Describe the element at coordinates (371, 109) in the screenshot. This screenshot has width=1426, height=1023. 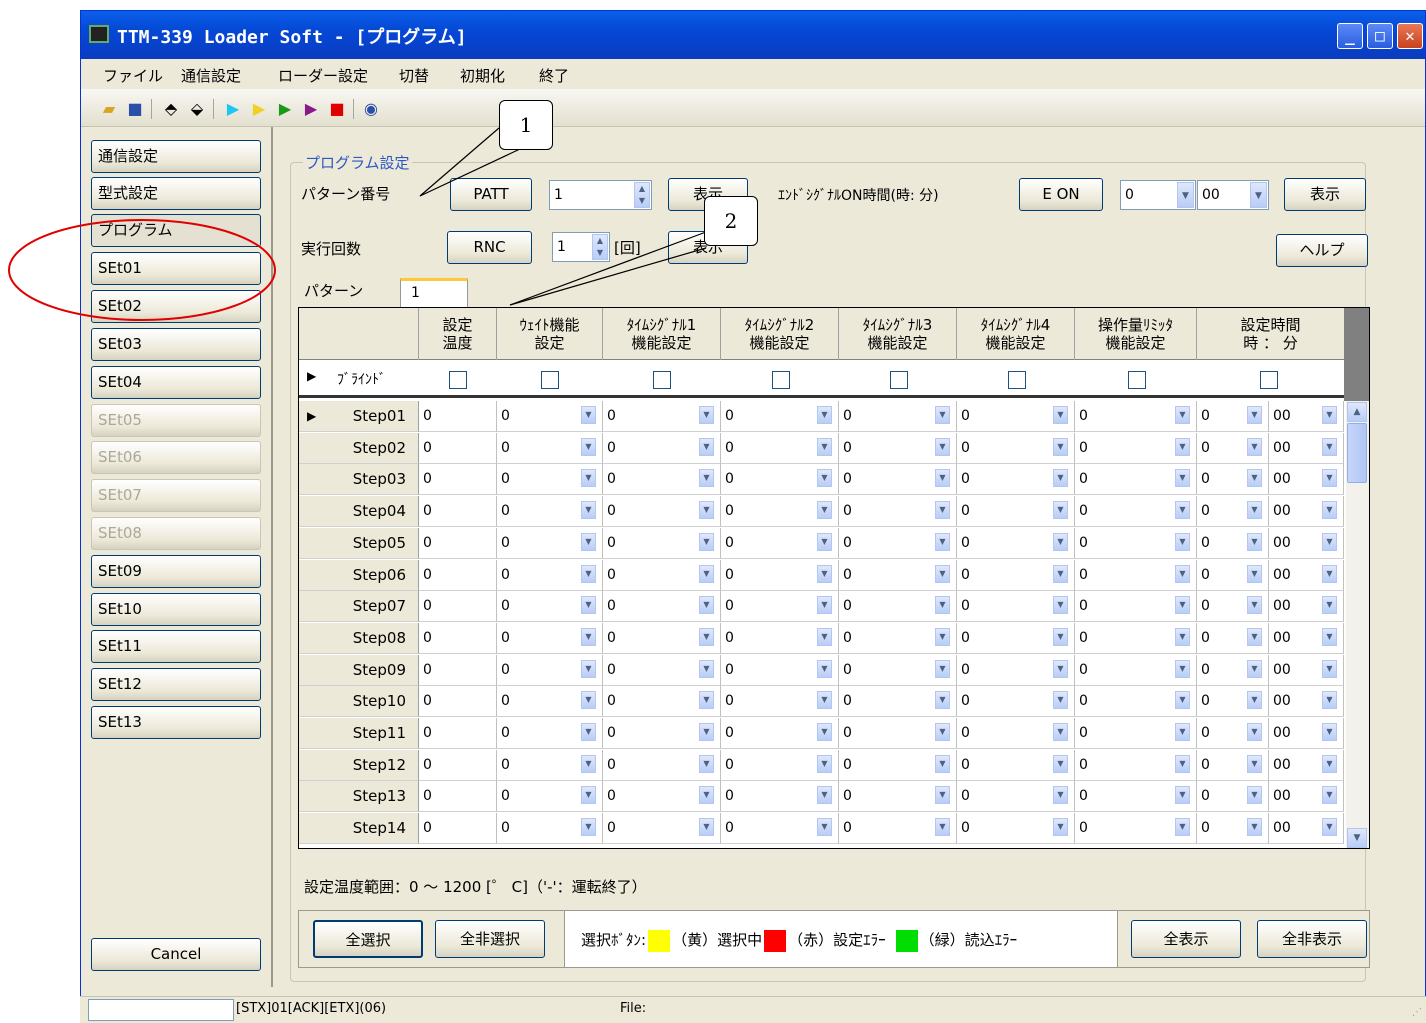
I see `help-icon: ◉` at that location.